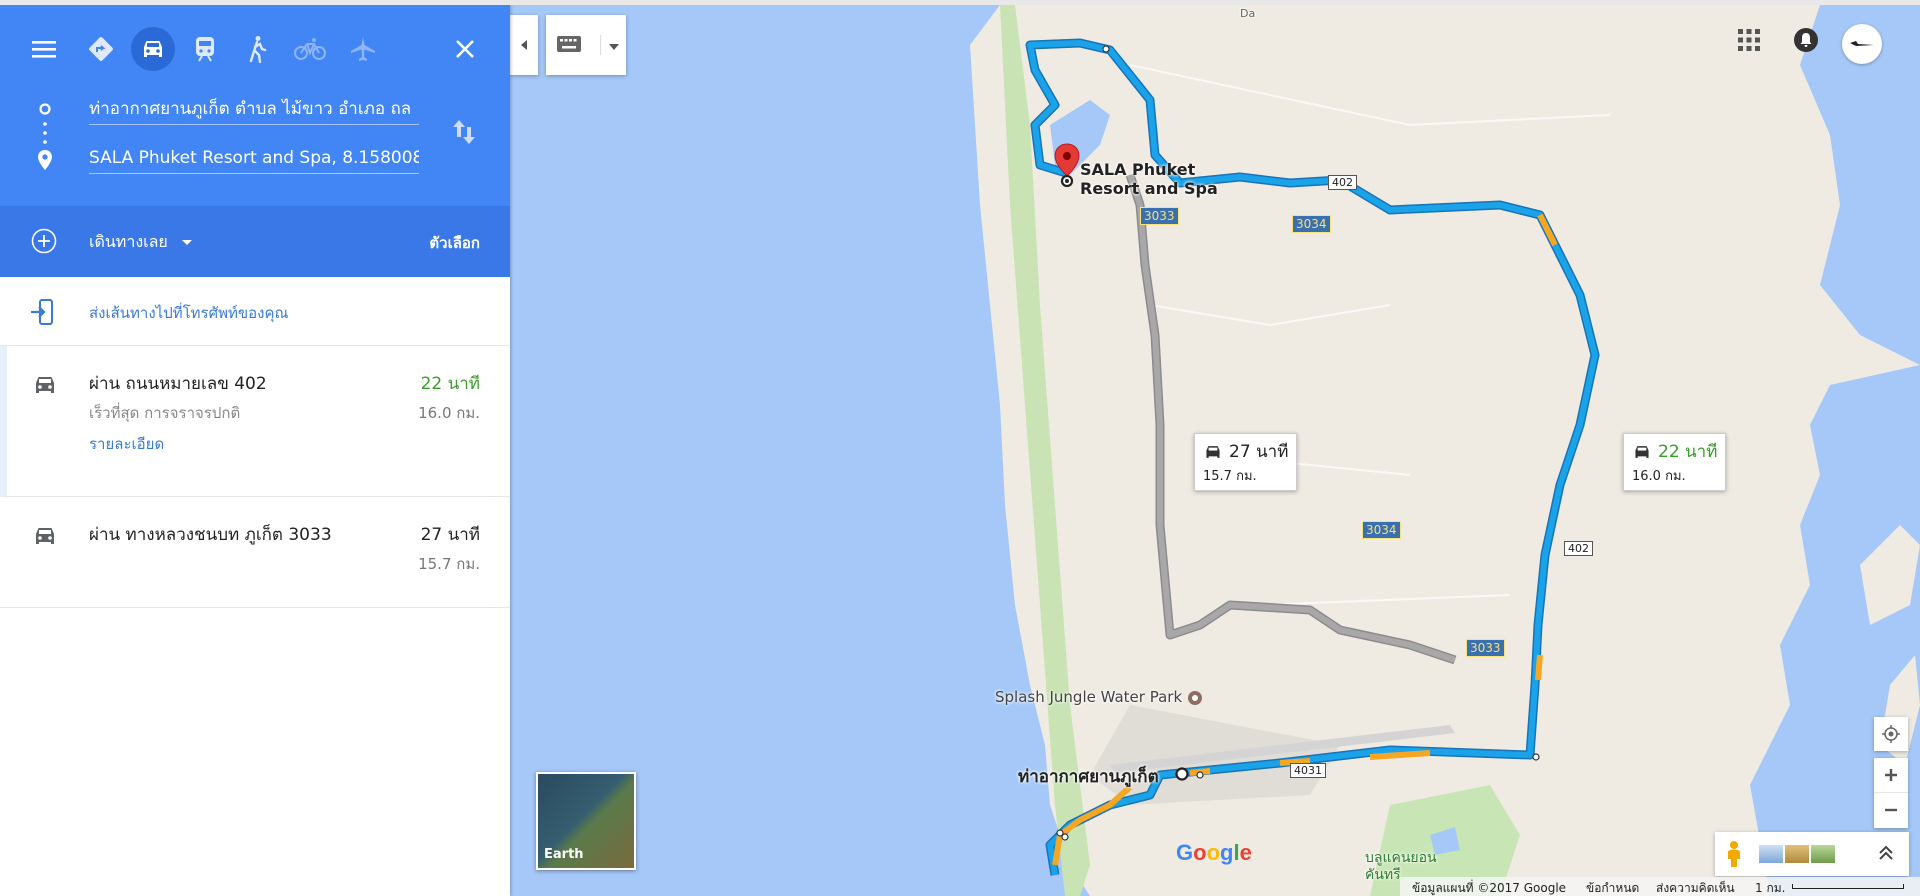 The width and height of the screenshot is (1920, 896). Describe the element at coordinates (1578, 548) in the screenshot. I see `road-shield: 402` at that location.